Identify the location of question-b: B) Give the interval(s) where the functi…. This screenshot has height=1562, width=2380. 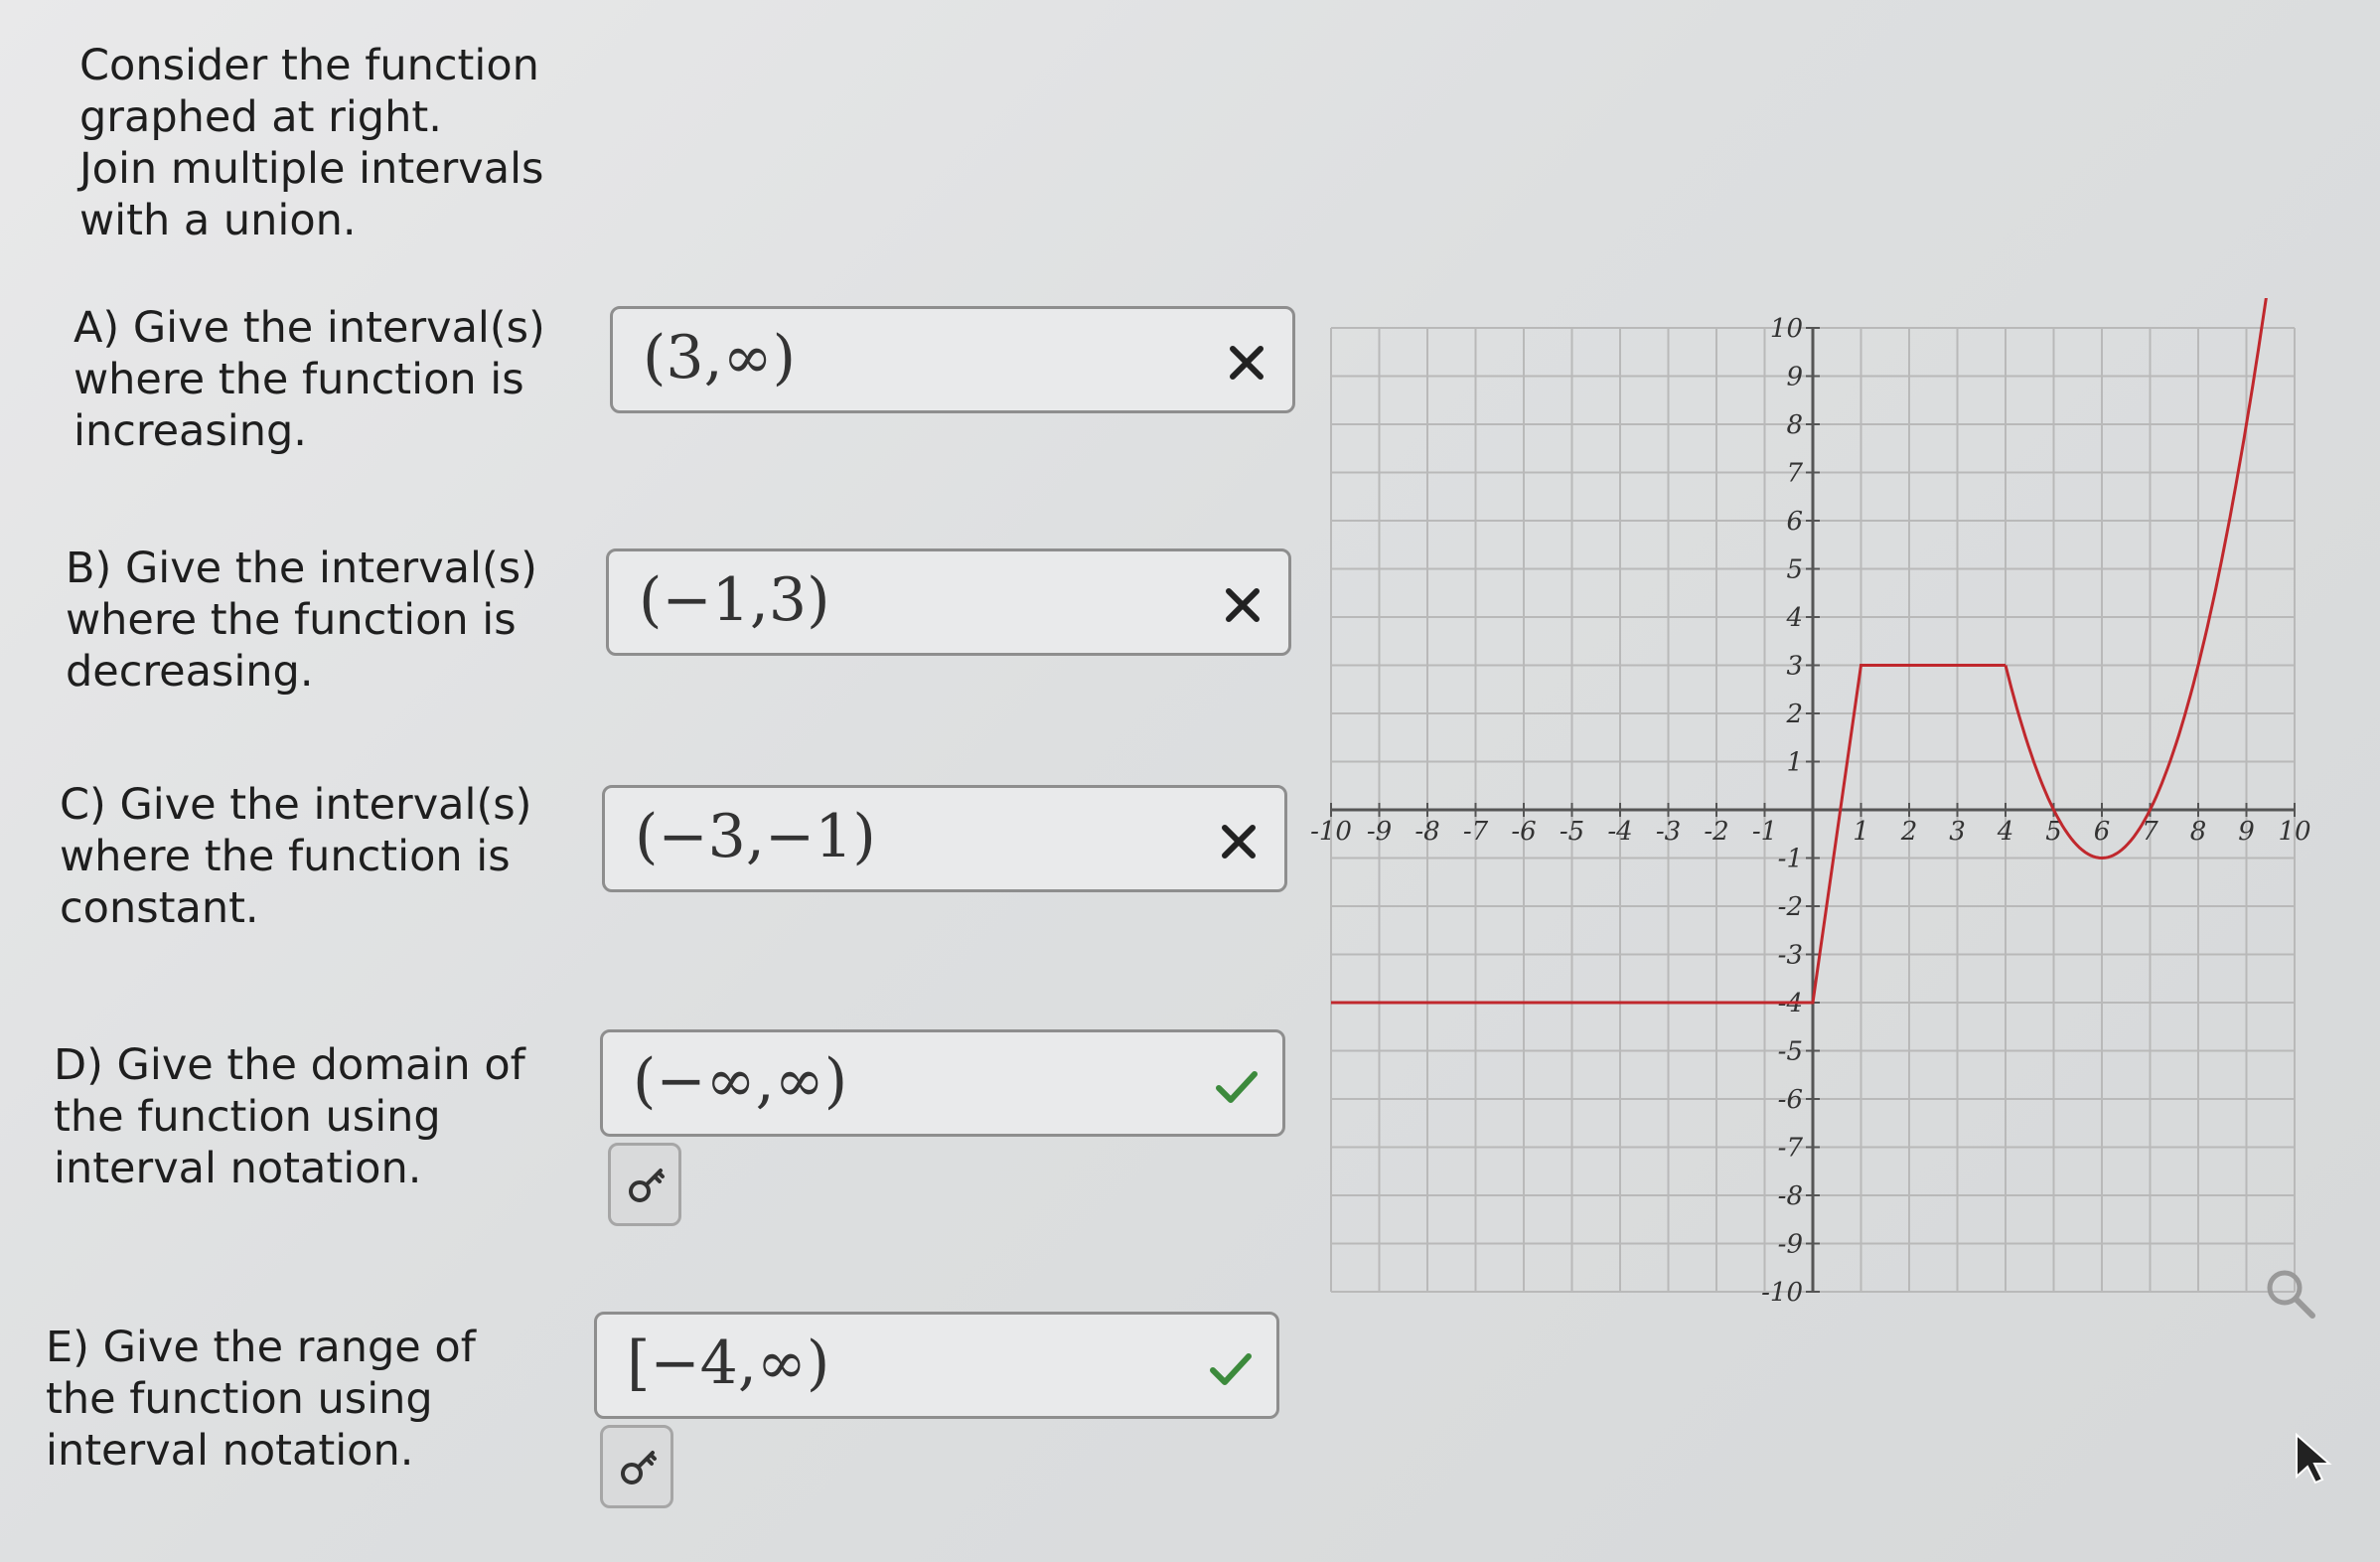
(334, 620).